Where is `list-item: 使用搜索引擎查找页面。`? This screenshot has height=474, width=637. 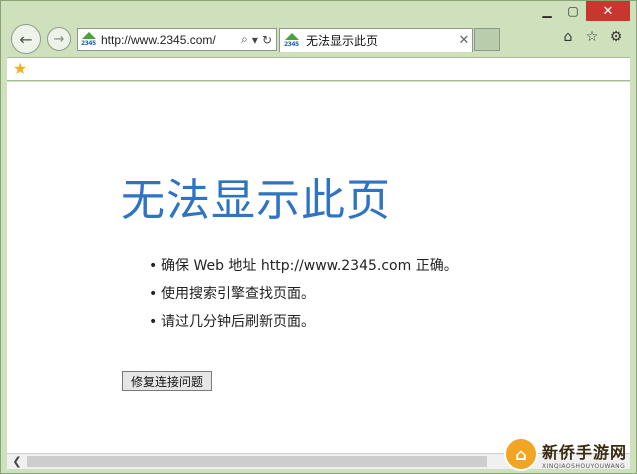
list-item: 使用搜索引擎查找页面。 is located at coordinates (303, 296).